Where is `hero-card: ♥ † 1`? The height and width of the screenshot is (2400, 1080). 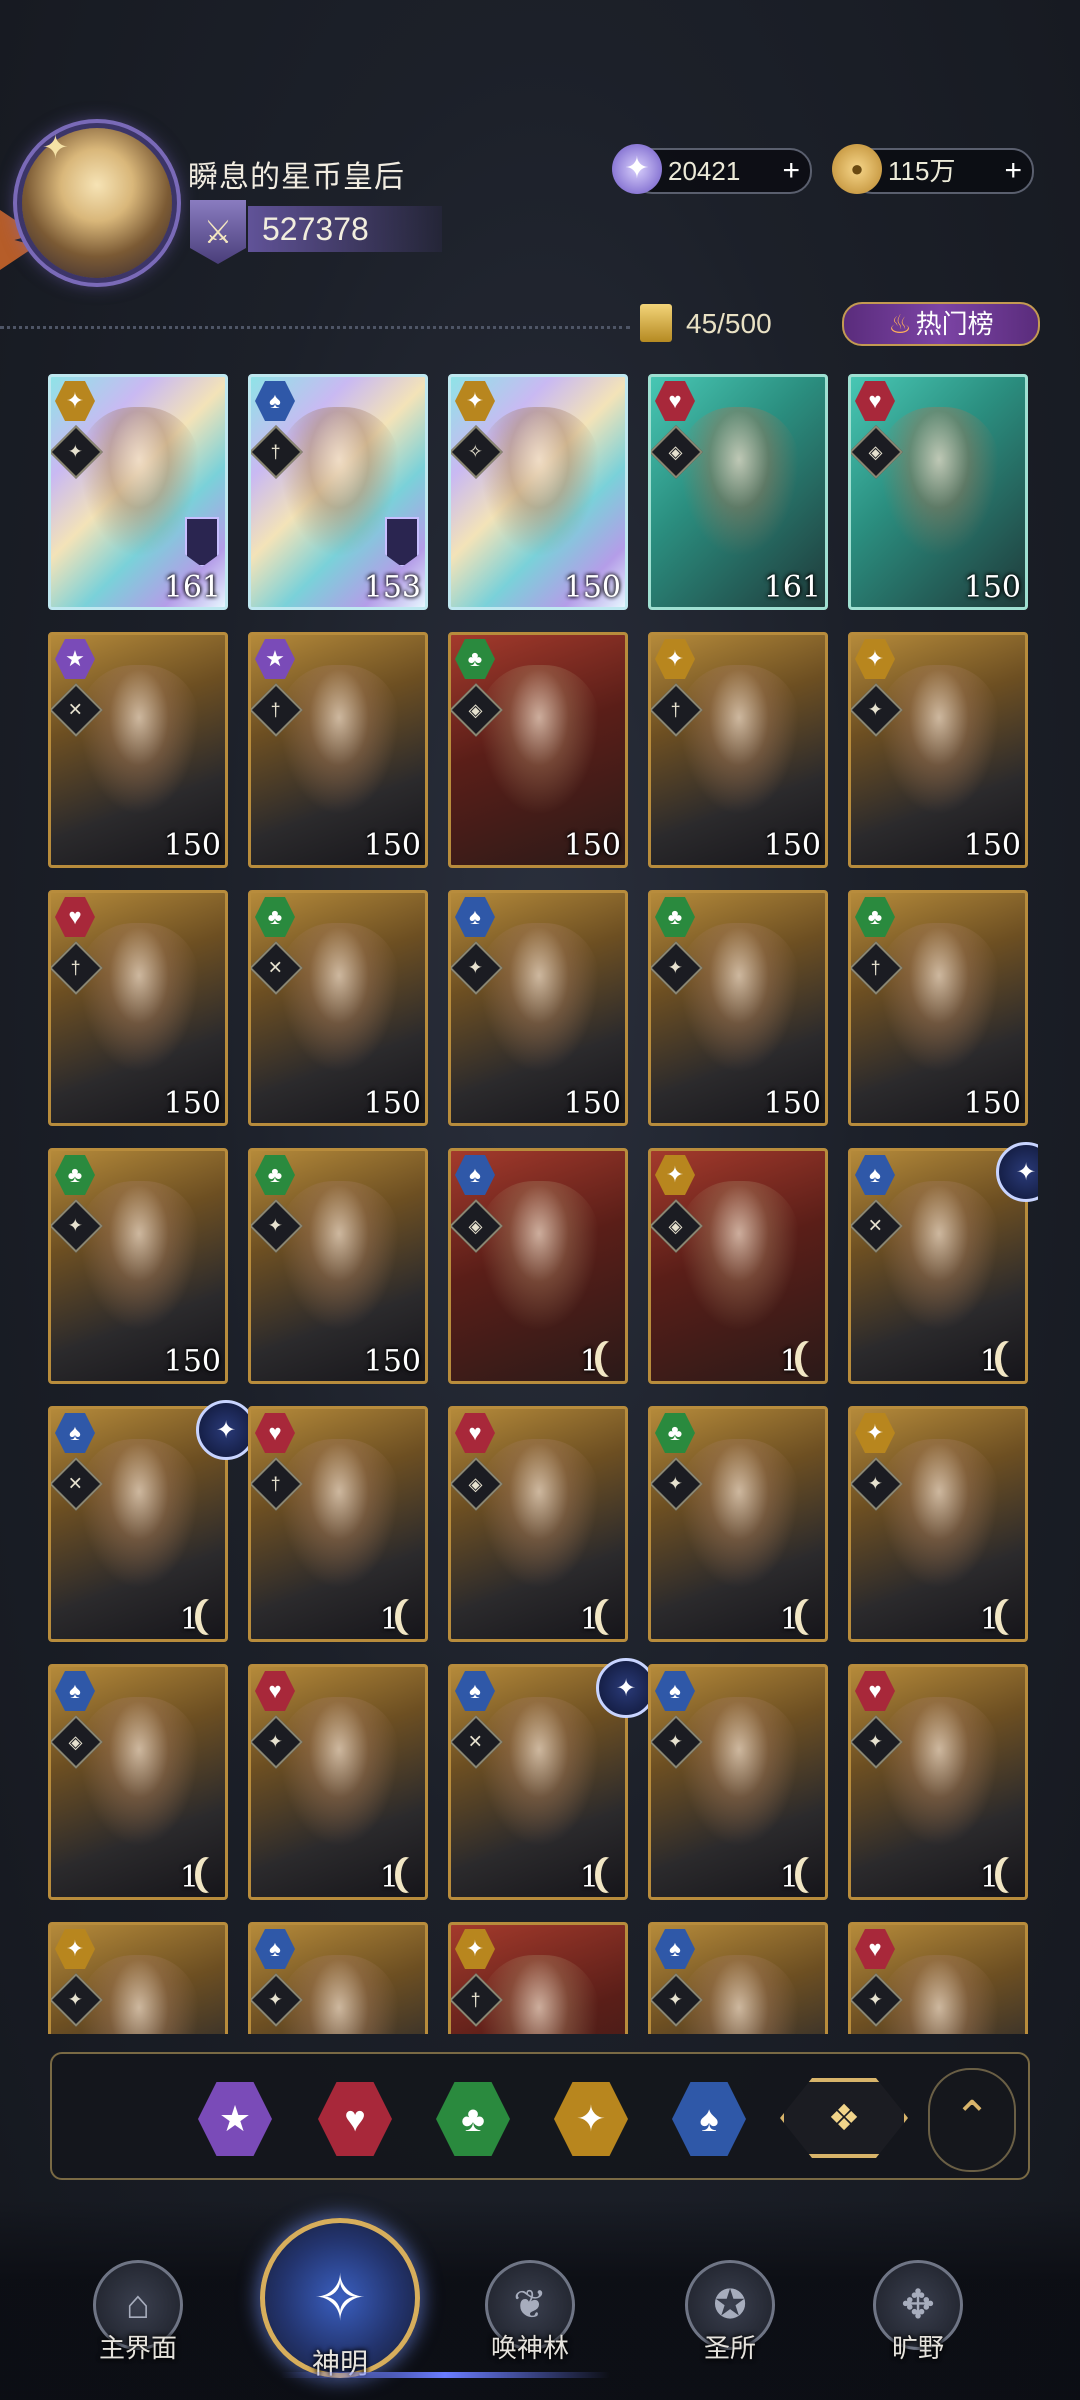
hero-card: ♥ † 1 is located at coordinates (338, 1524).